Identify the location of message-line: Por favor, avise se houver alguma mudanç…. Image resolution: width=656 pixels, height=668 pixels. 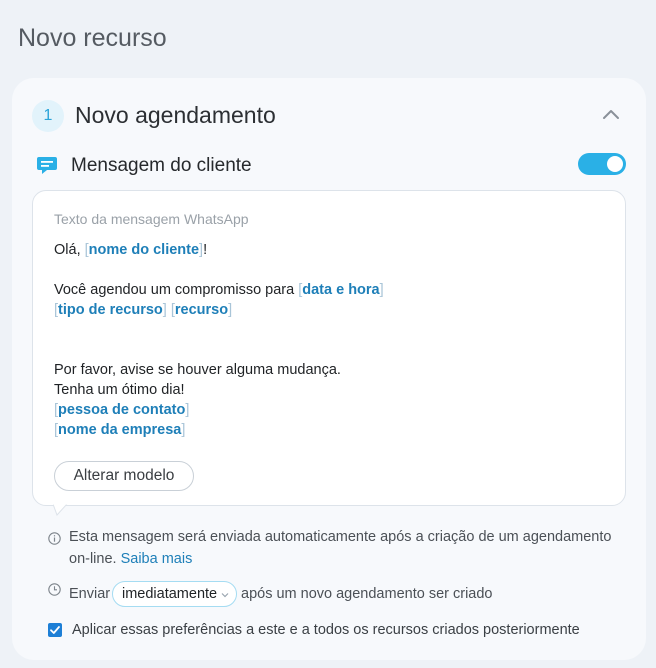
(197, 370).